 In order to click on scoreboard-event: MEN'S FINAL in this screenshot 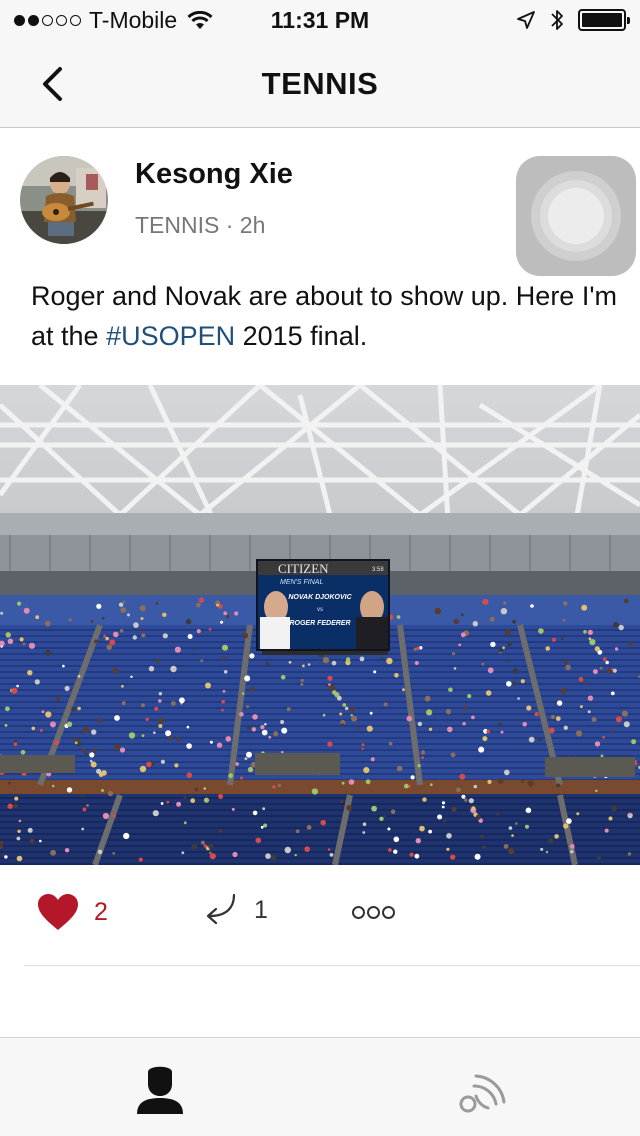, I will do `click(301, 582)`.